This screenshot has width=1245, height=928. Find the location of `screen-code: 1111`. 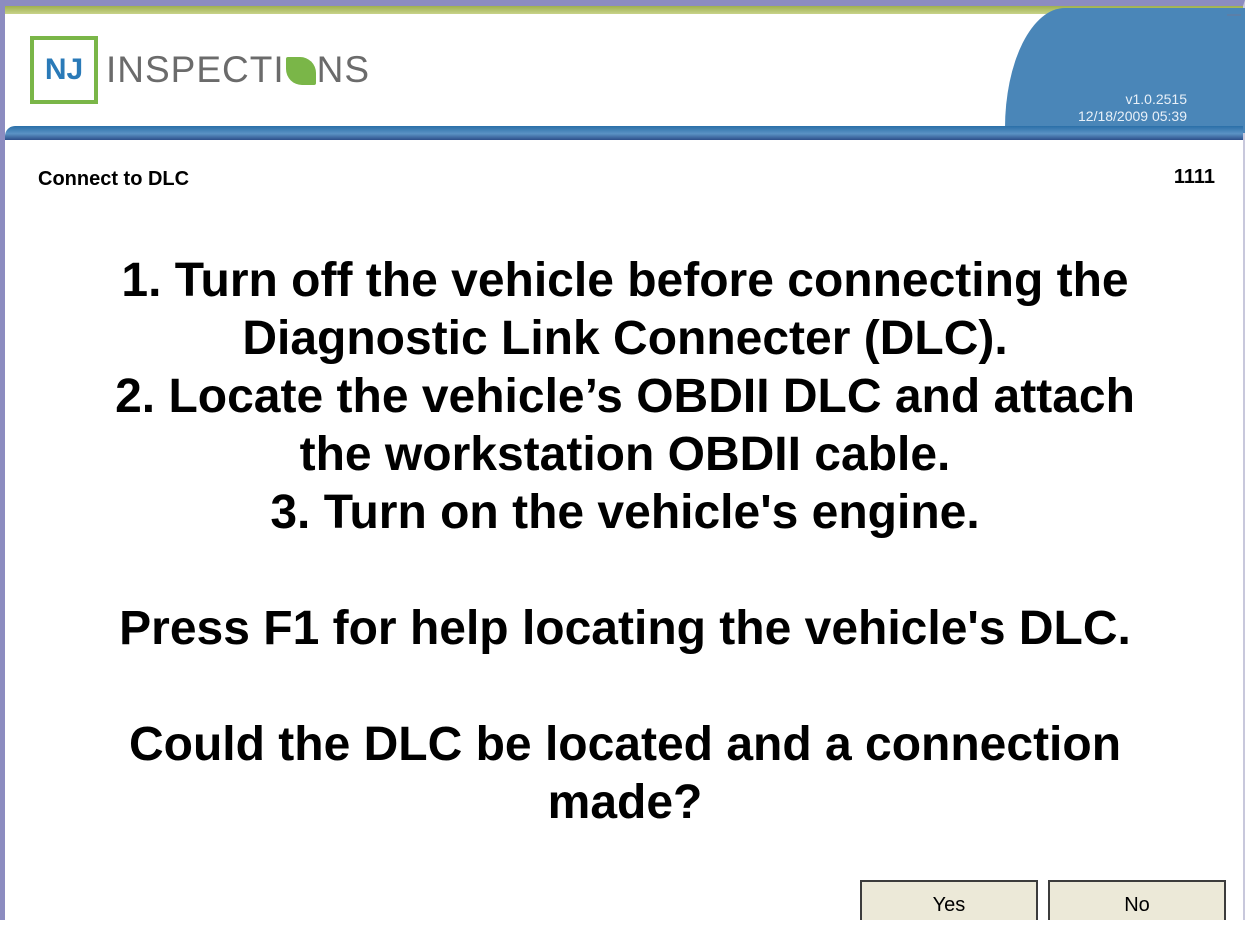

screen-code: 1111 is located at coordinates (1194, 177).